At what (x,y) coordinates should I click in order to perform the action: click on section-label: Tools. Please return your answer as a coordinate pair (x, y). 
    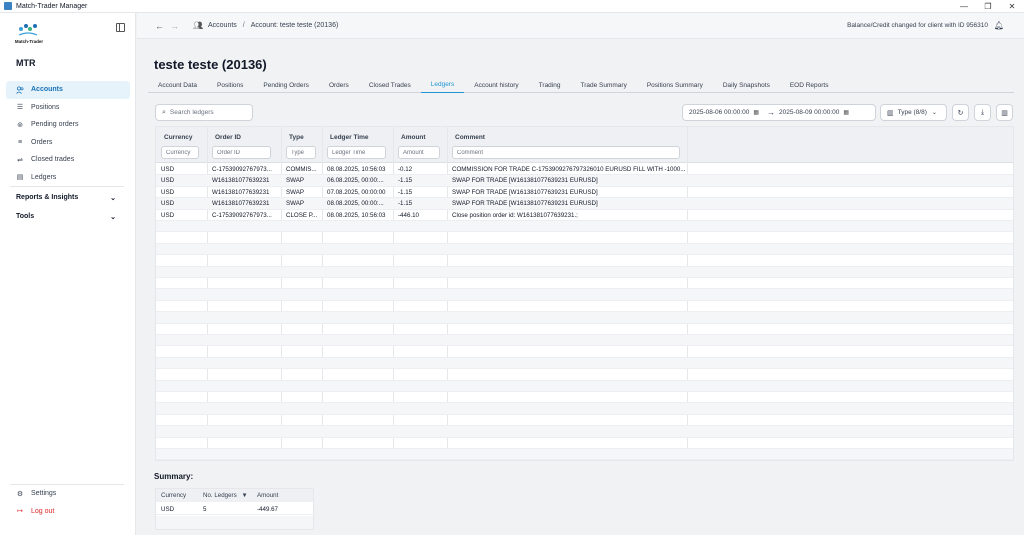
    Looking at the image, I should click on (25, 216).